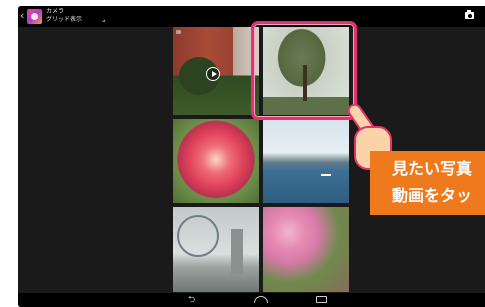  I want to click on callout-line-1: 見たい写真, so click(432, 168).